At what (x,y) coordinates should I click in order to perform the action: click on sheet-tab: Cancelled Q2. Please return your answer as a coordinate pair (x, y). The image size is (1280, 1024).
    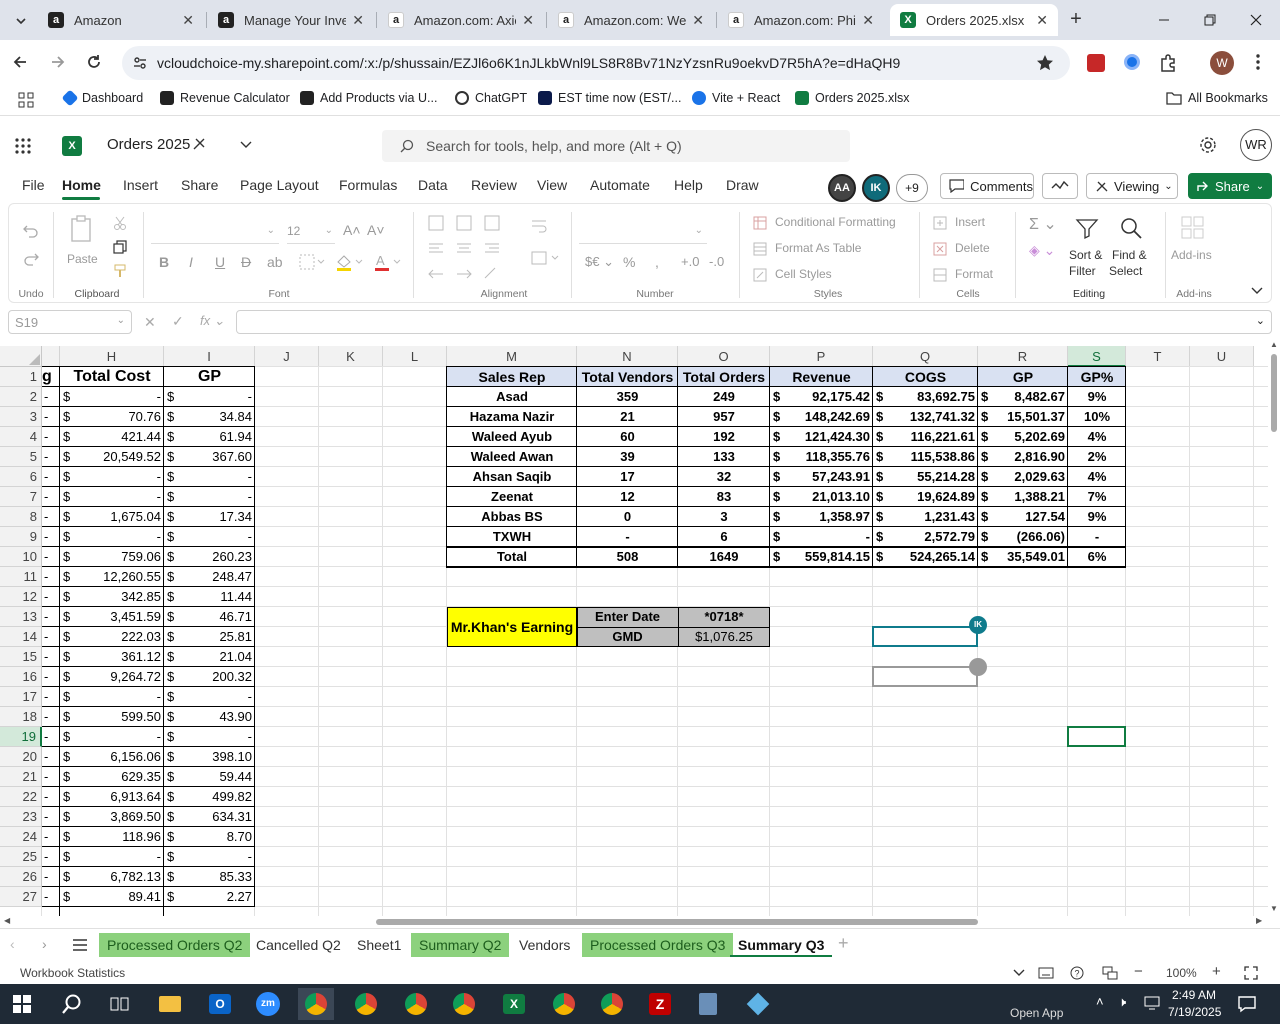
    Looking at the image, I should click on (298, 945).